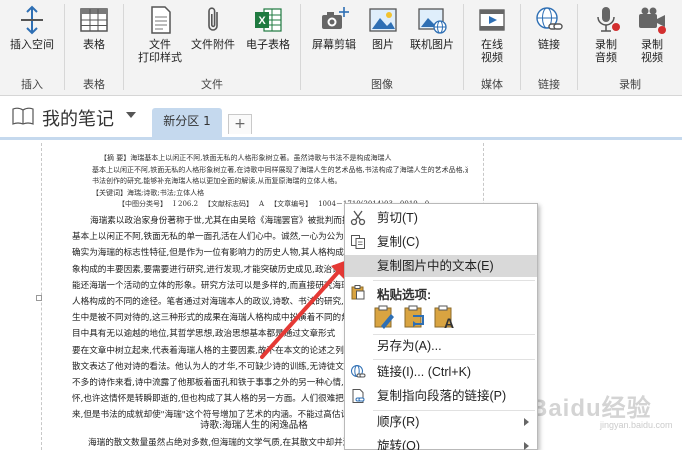 The height and width of the screenshot is (450, 682). What do you see at coordinates (449, 322) in the screenshot?
I see `svg-text: A` at bounding box center [449, 322].